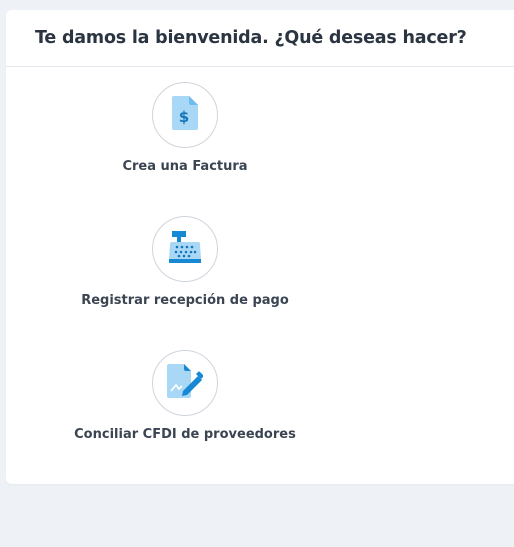  I want to click on create-invoice-label: Crea una Factura, so click(185, 166).